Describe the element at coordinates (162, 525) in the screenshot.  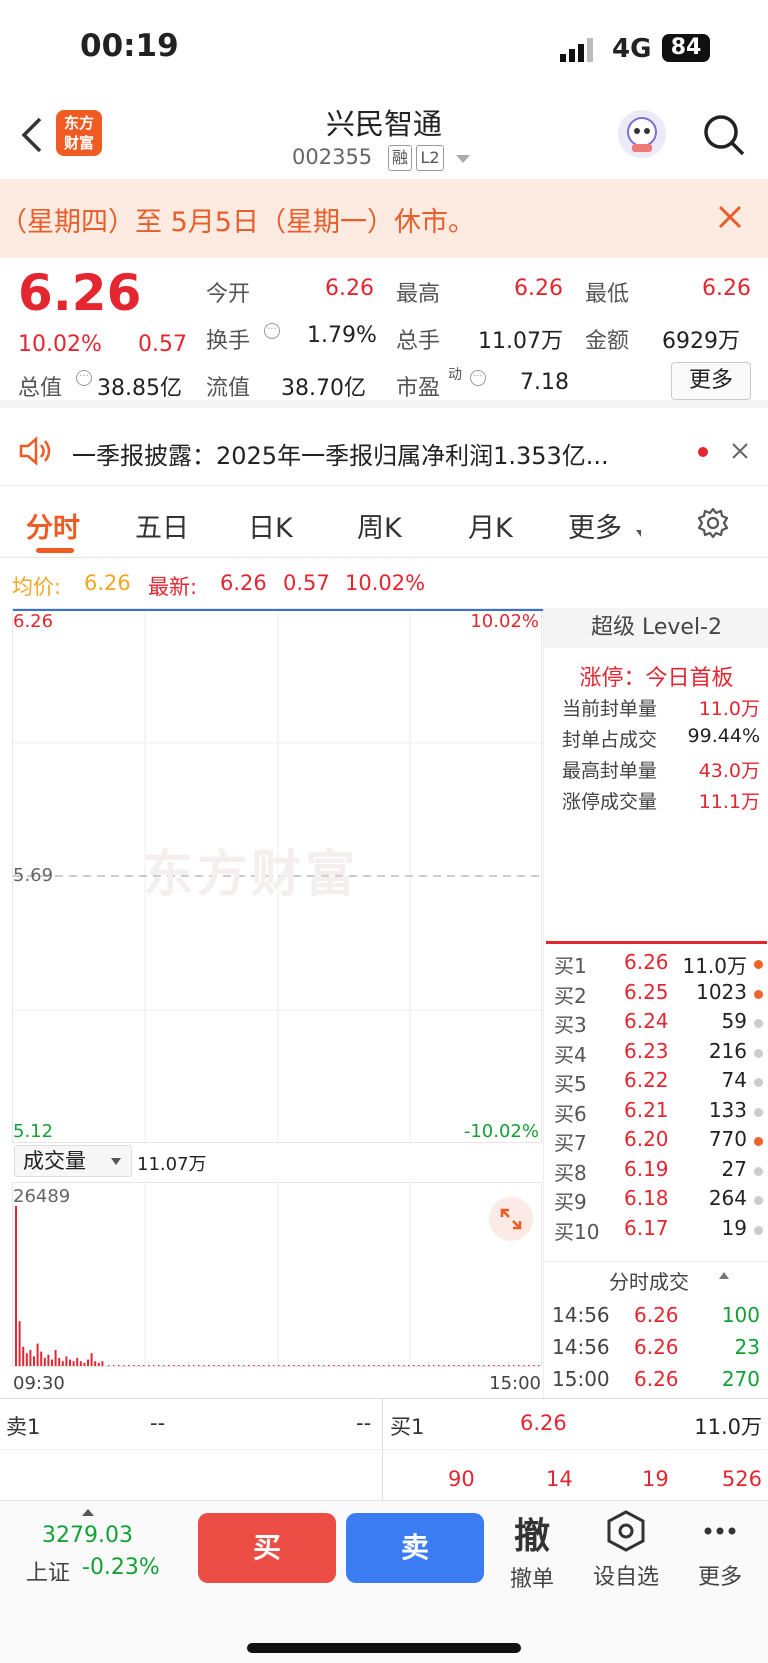
I see `tab-five-day: 五日` at that location.